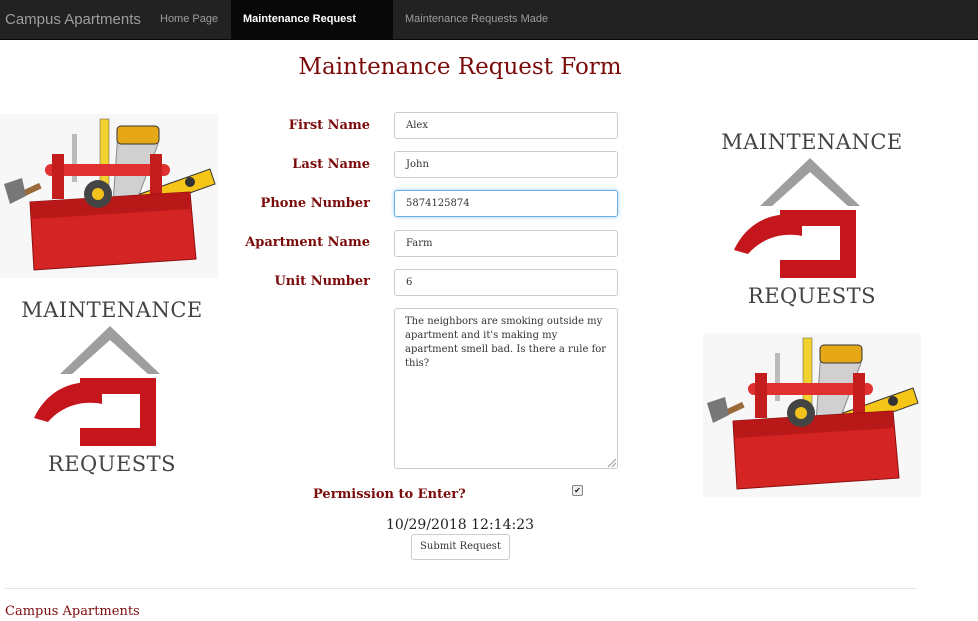  What do you see at coordinates (460, 525) in the screenshot?
I see `timestamp: 10/29/2018 12:14:23` at bounding box center [460, 525].